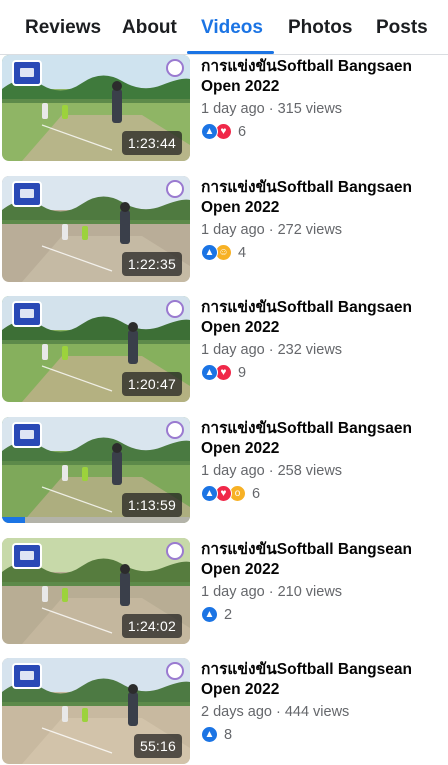 This screenshot has height=765, width=448. I want to click on video-meta: 2 days ago · 444 views, so click(275, 712).